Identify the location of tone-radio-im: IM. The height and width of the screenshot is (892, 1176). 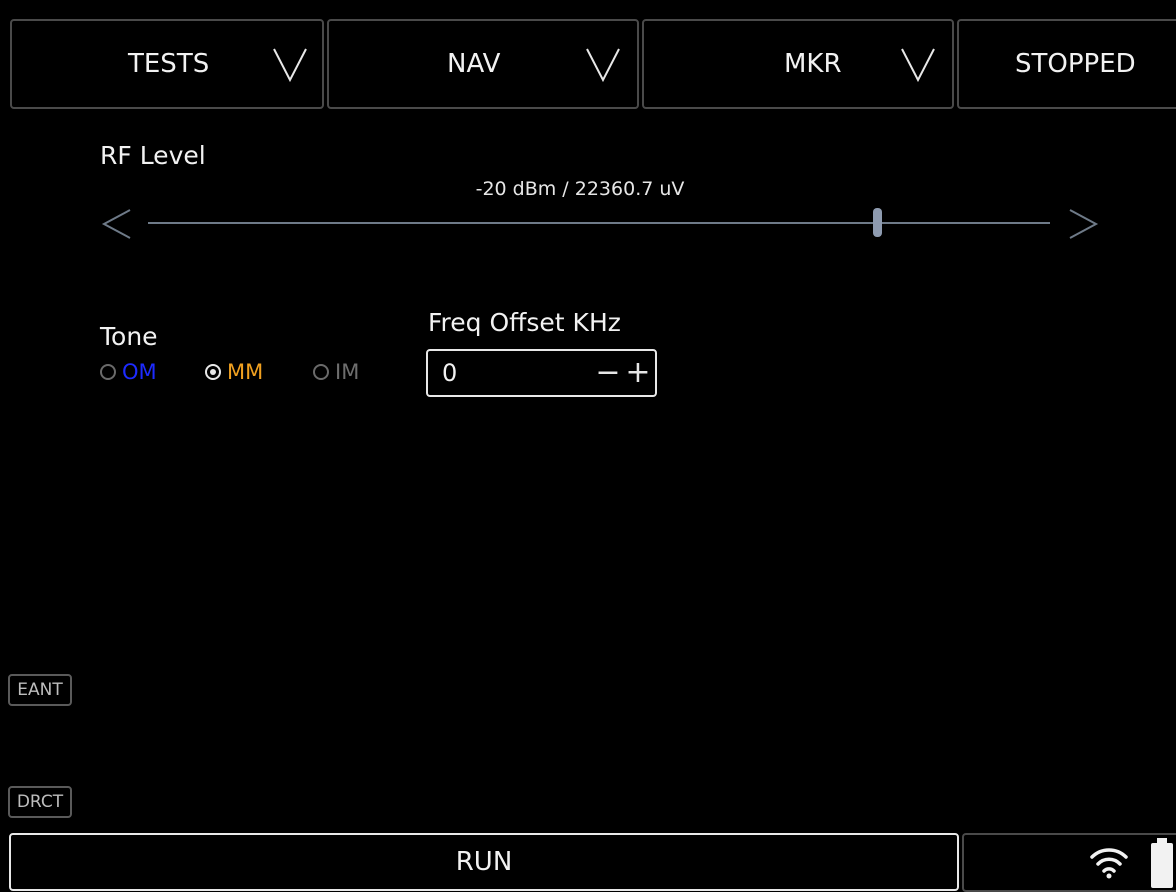
(336, 372).